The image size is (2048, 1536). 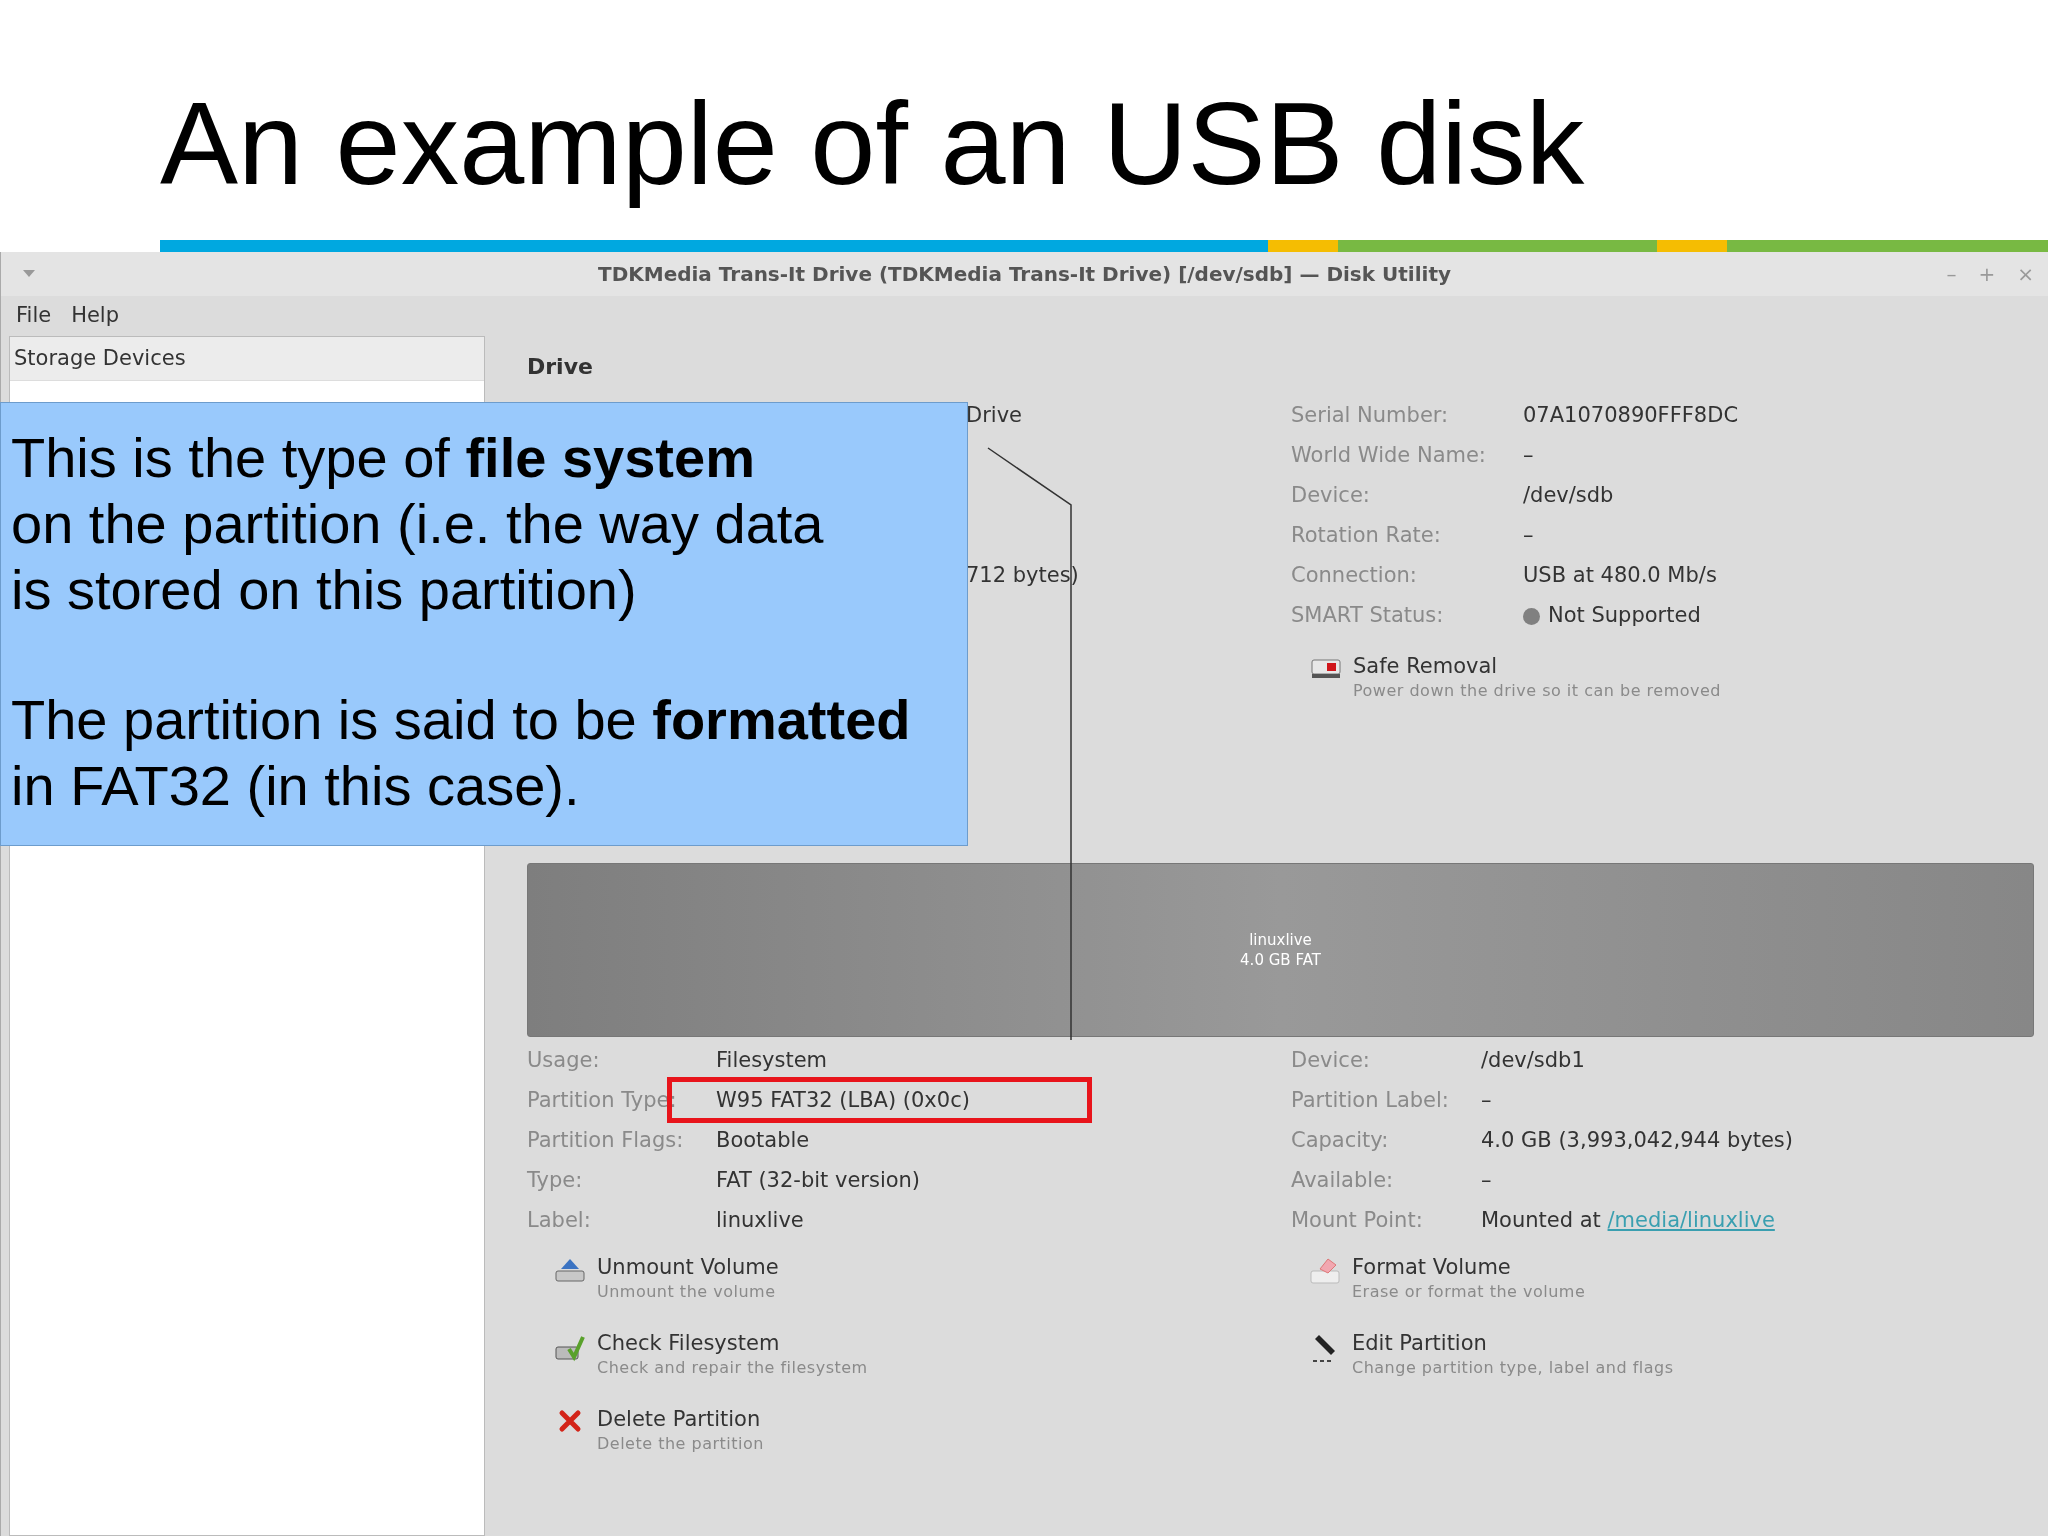 I want to click on action-subtitle: Check and repair the filesystem, so click(x=732, y=1368).